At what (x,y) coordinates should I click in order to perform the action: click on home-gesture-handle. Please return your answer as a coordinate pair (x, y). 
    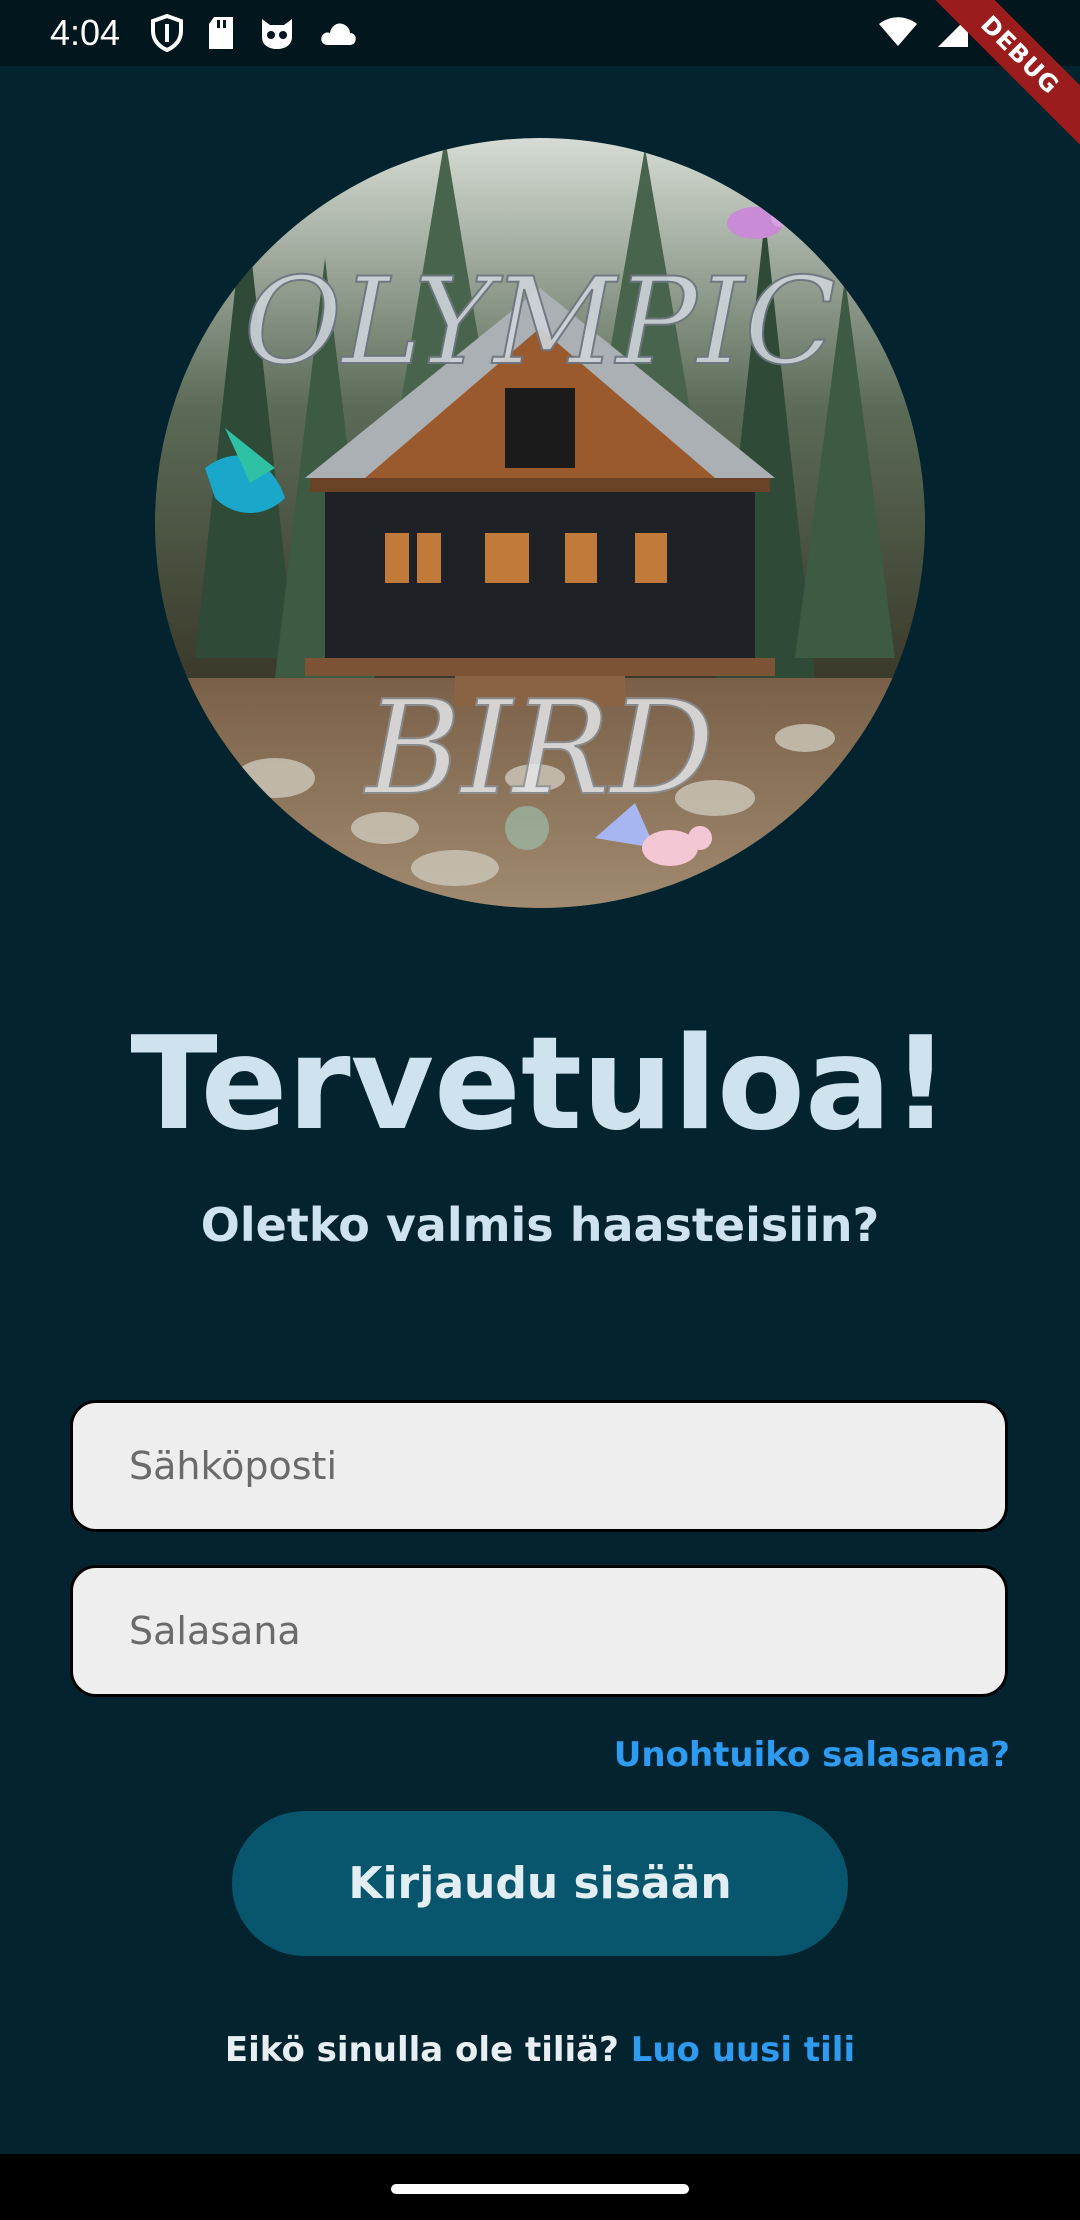
    Looking at the image, I should click on (540, 2189).